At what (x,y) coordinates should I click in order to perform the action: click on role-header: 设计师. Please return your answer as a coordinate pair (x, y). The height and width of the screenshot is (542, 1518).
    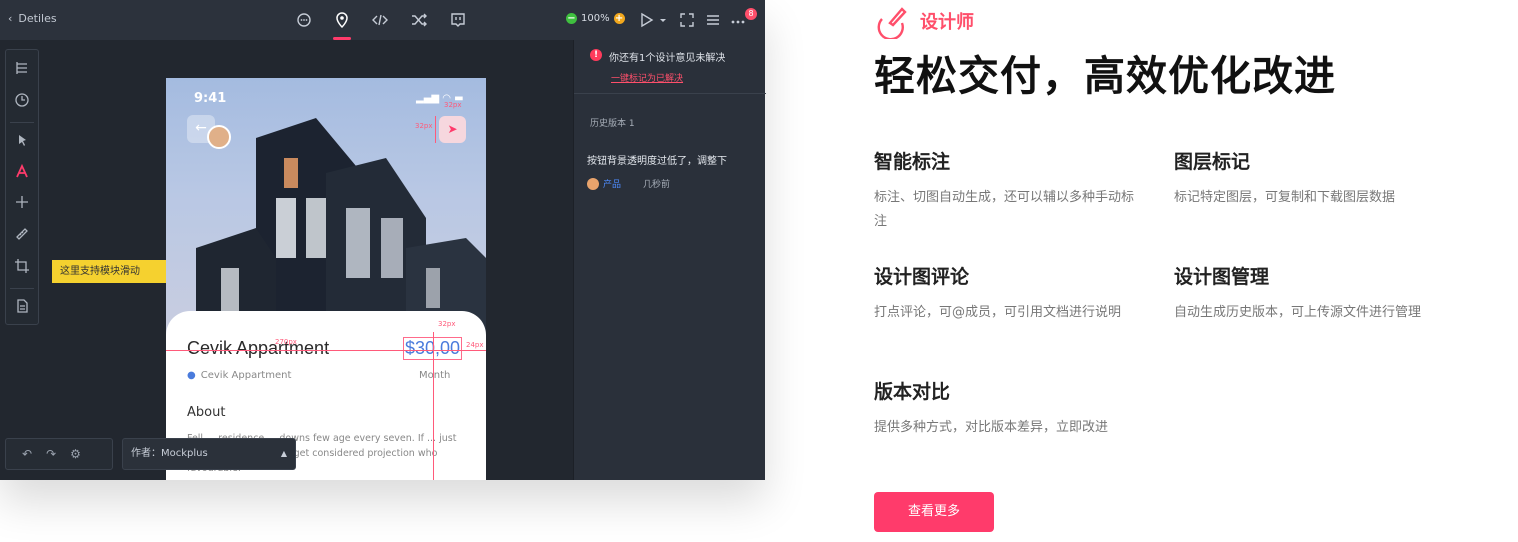
    Looking at the image, I should click on (924, 21).